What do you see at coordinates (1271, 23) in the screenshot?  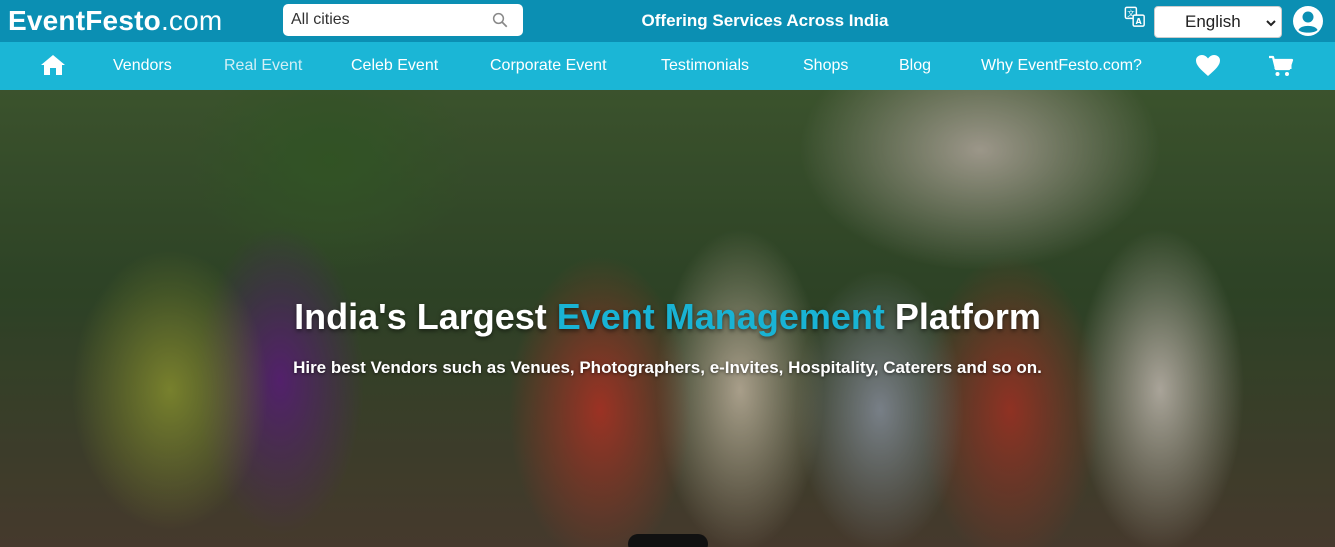 I see `chevron-down-icon` at bounding box center [1271, 23].